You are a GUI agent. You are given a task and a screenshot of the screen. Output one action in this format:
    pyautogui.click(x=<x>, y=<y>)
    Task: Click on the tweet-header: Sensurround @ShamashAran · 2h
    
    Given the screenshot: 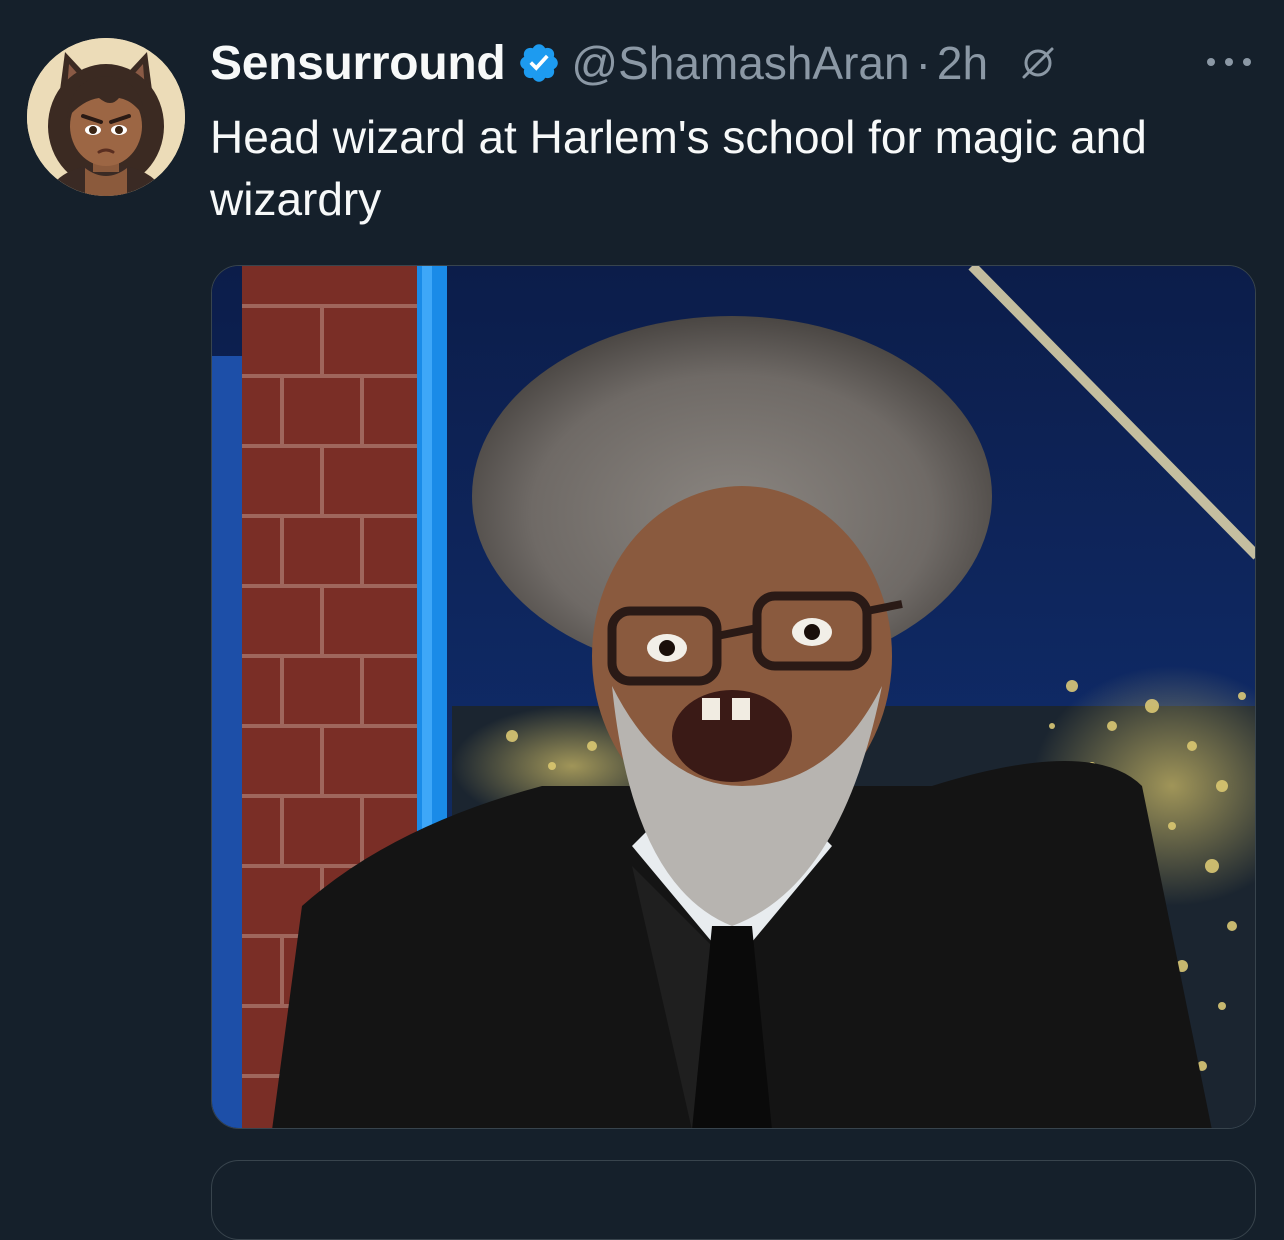 What is the action you would take?
    pyautogui.click(x=634, y=63)
    